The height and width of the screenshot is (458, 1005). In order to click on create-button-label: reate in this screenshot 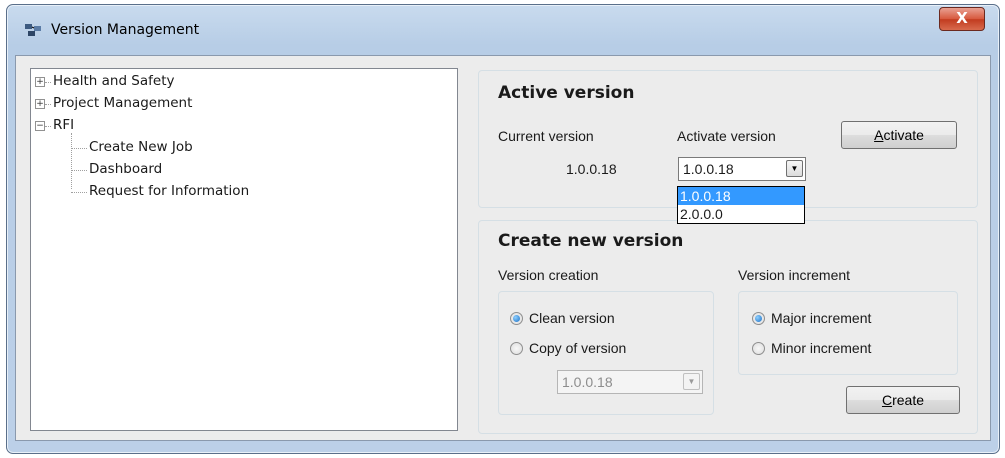, I will do `click(908, 400)`.